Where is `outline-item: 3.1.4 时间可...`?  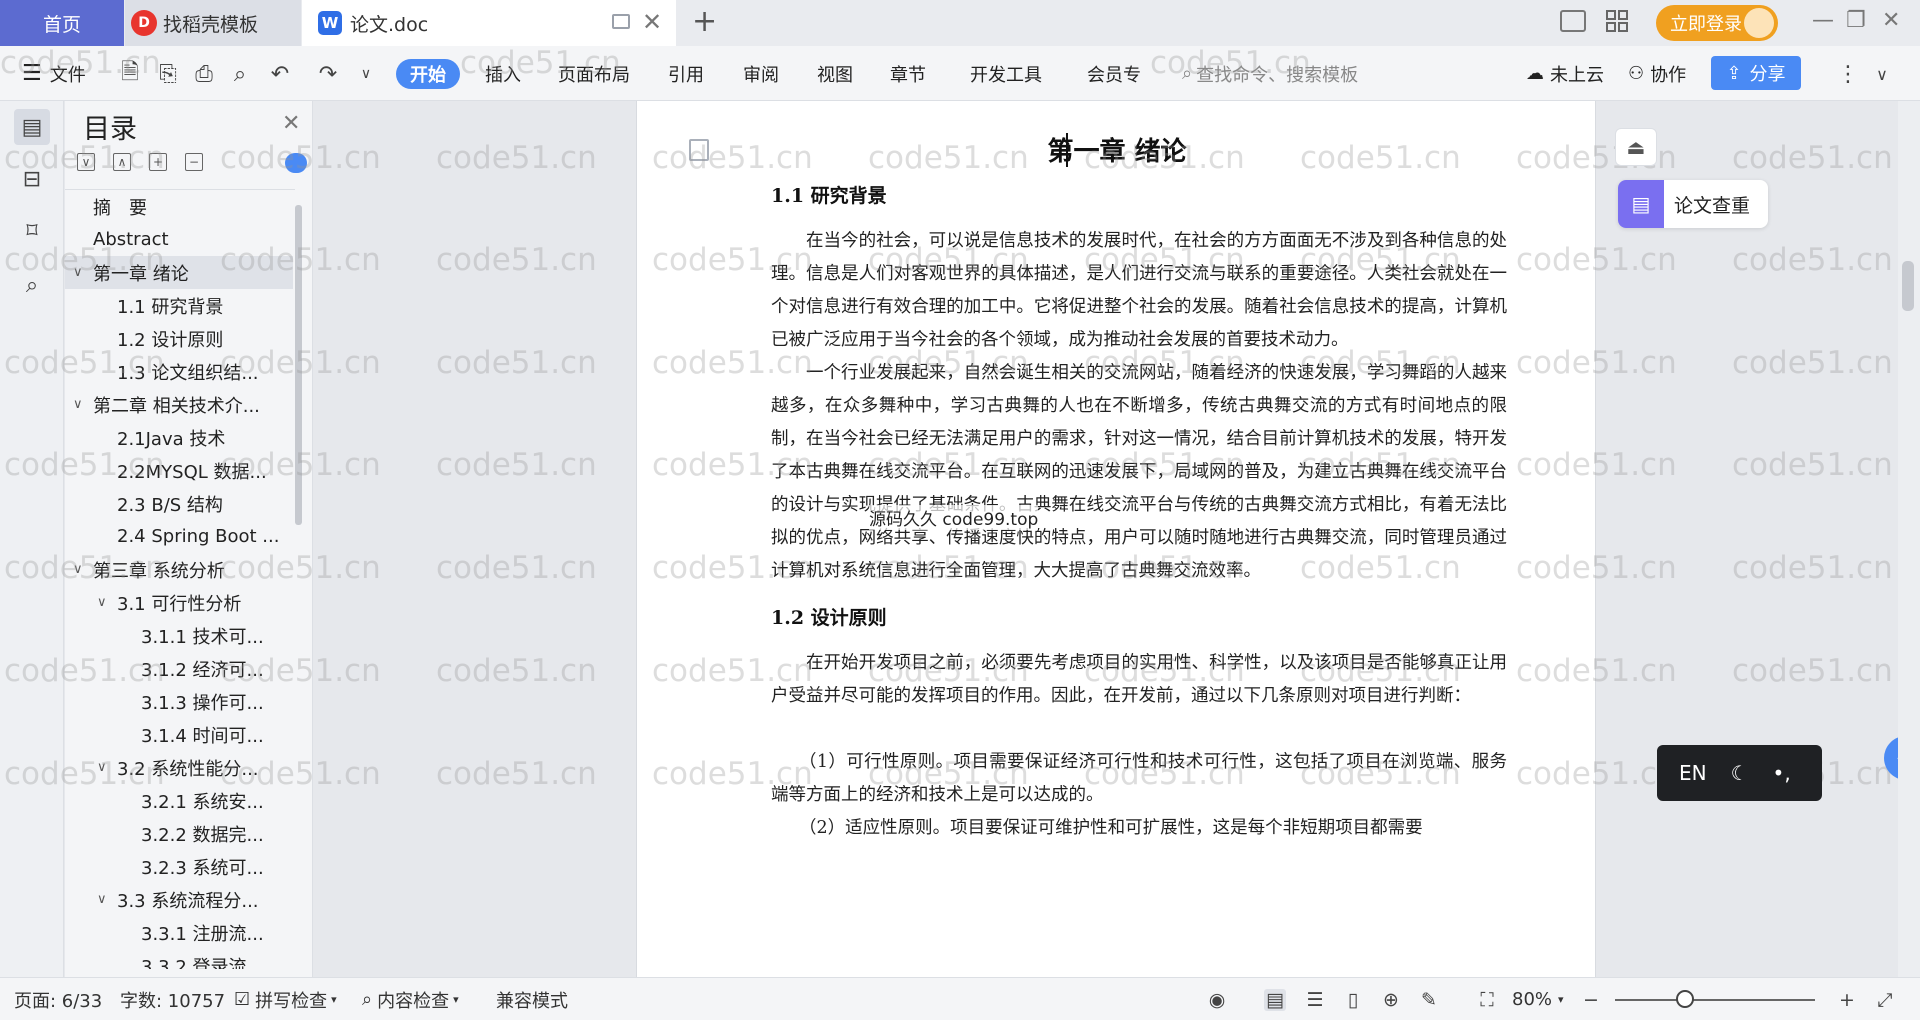 outline-item: 3.1.4 时间可... is located at coordinates (179, 734).